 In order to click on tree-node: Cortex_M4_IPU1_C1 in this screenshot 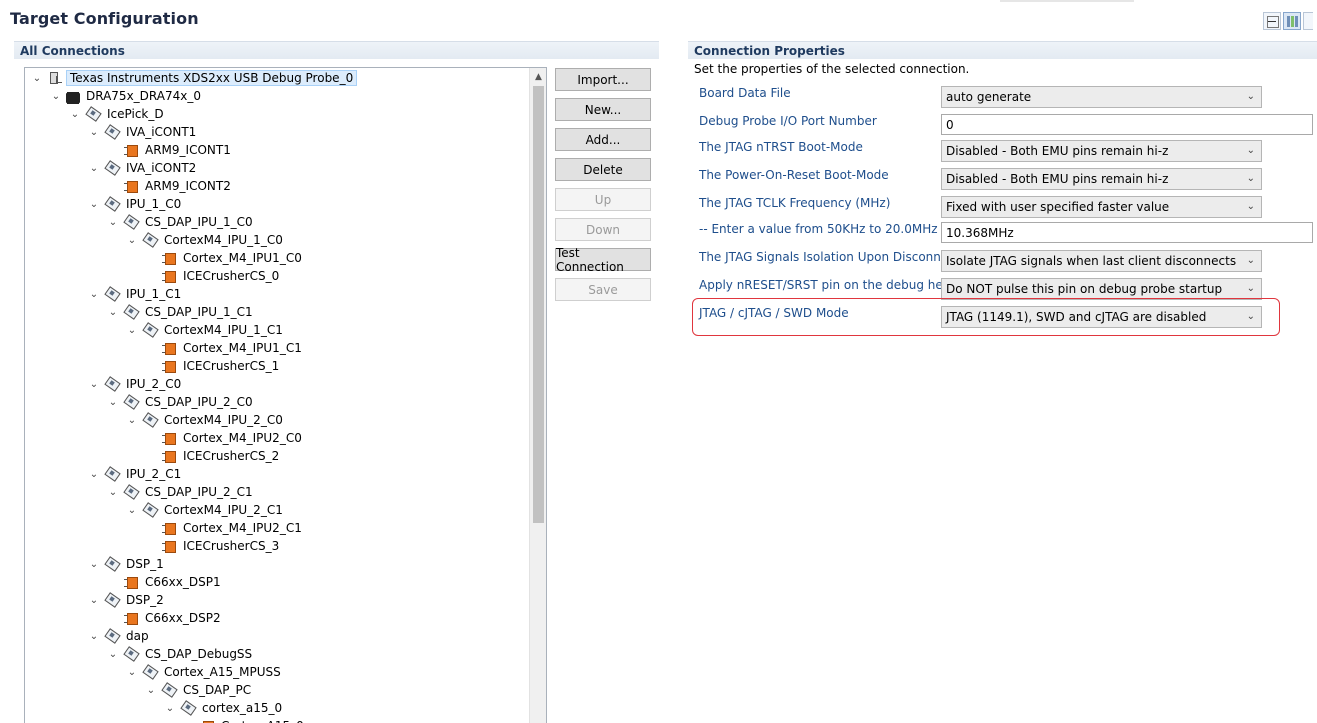, I will do `click(225, 348)`.